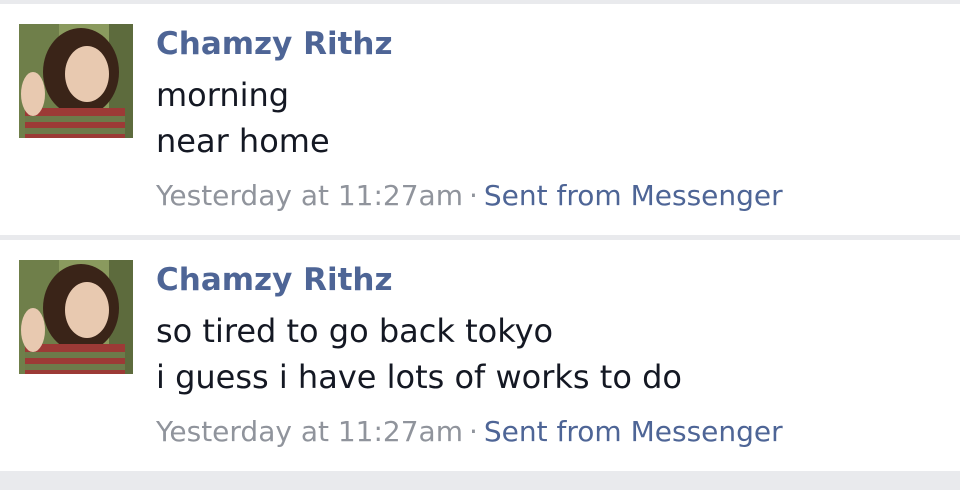 The width and height of the screenshot is (960, 490). What do you see at coordinates (419, 377) in the screenshot?
I see `message-text-line: i guess i have lots of works to do` at bounding box center [419, 377].